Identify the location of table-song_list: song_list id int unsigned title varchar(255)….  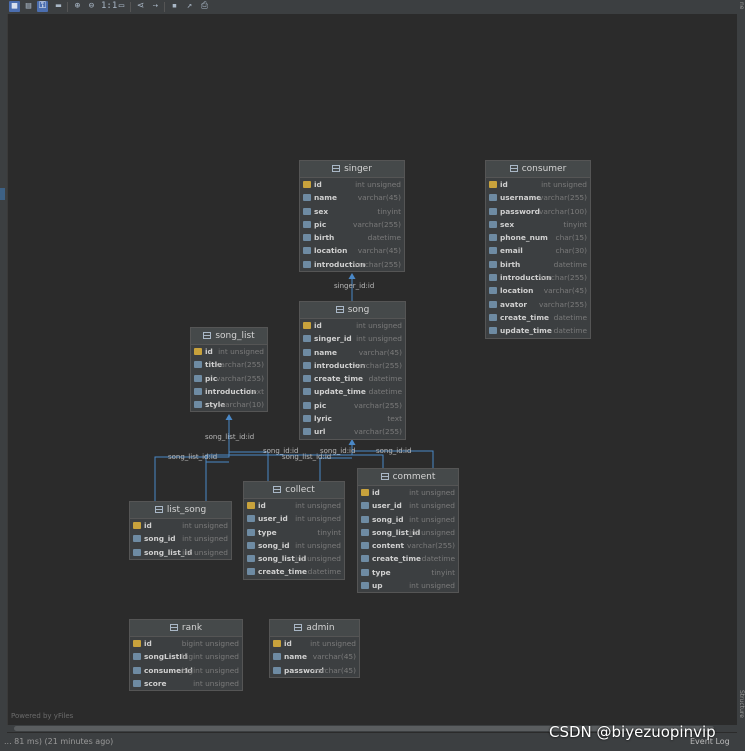
(229, 370).